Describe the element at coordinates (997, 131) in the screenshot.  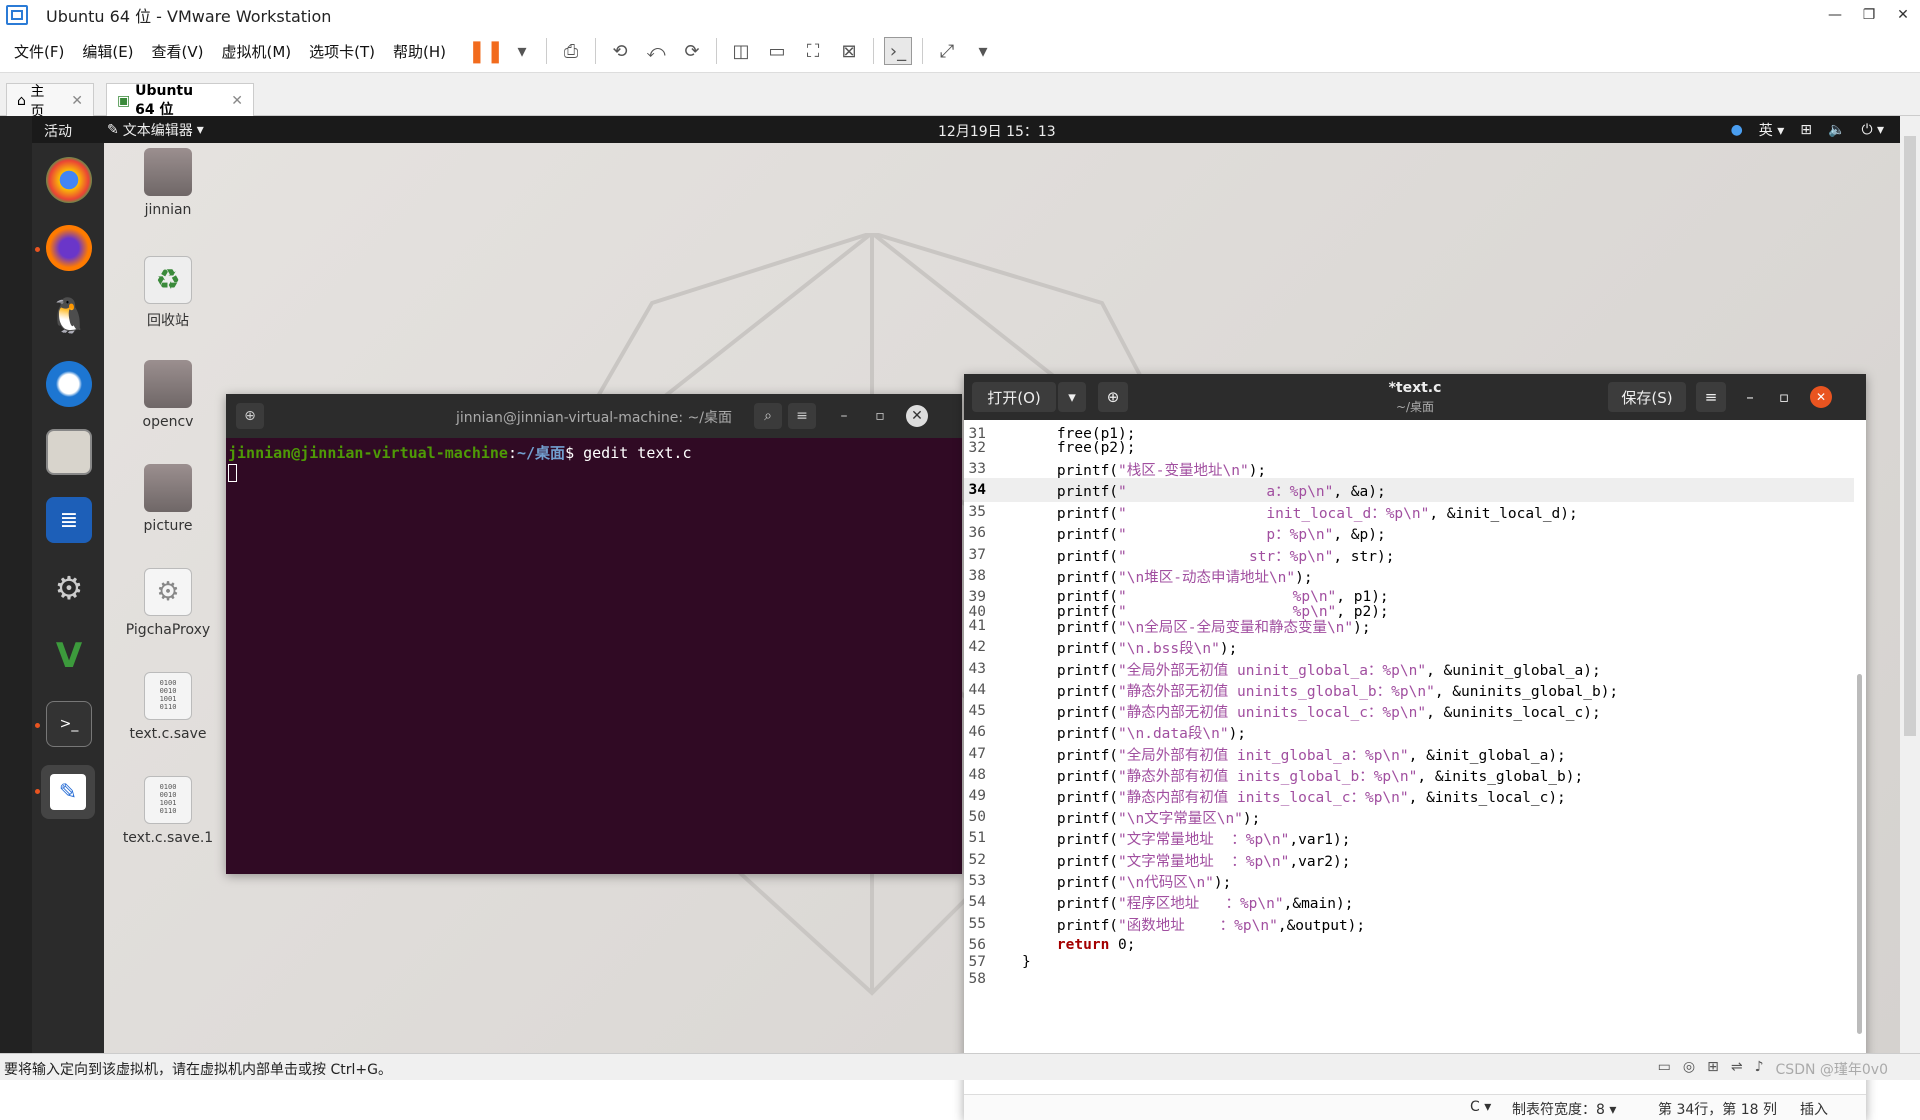
I see `clock: 12月19日 15：13` at that location.